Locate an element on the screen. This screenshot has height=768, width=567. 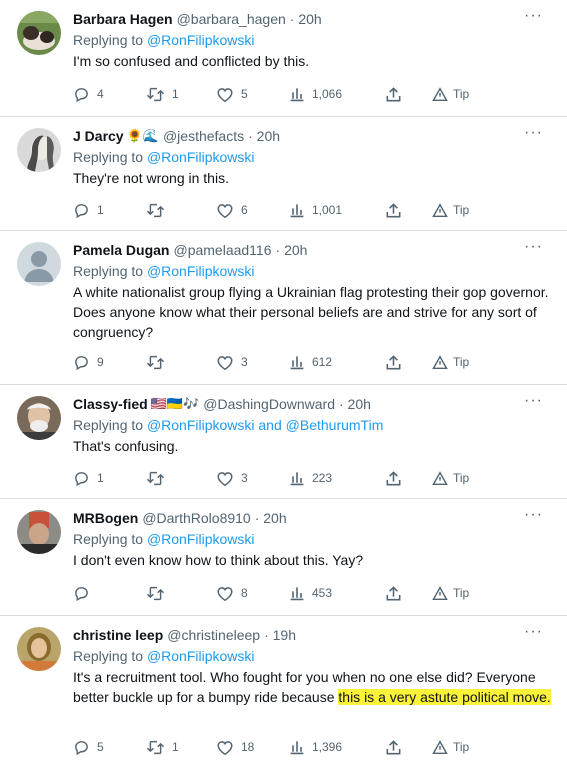
display-name: MRBogen is located at coordinates (105, 518).